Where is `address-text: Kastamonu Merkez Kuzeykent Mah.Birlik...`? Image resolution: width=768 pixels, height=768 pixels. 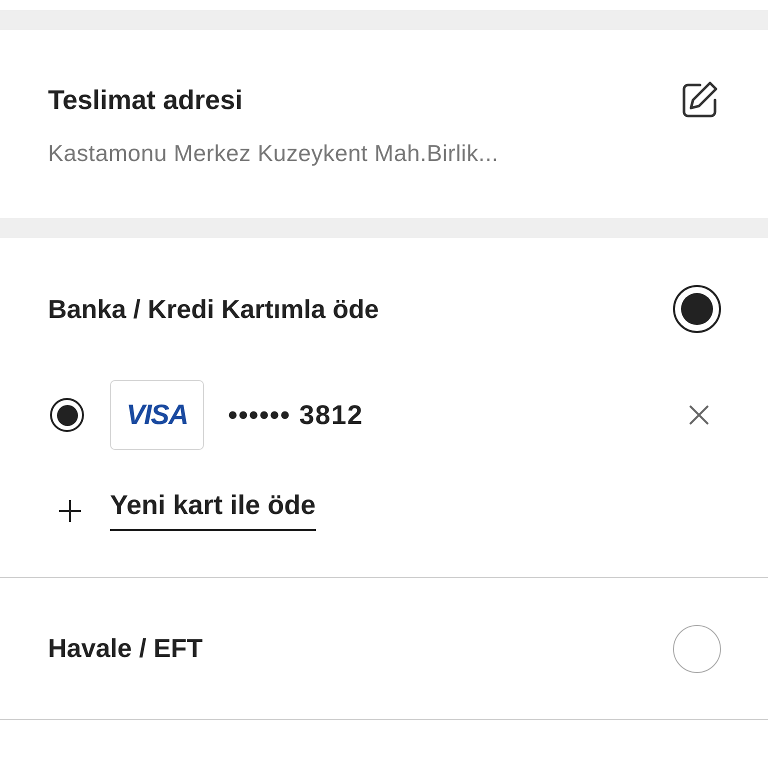
address-text: Kastamonu Merkez Kuzeykent Mah.Birlik... is located at coordinates (274, 153).